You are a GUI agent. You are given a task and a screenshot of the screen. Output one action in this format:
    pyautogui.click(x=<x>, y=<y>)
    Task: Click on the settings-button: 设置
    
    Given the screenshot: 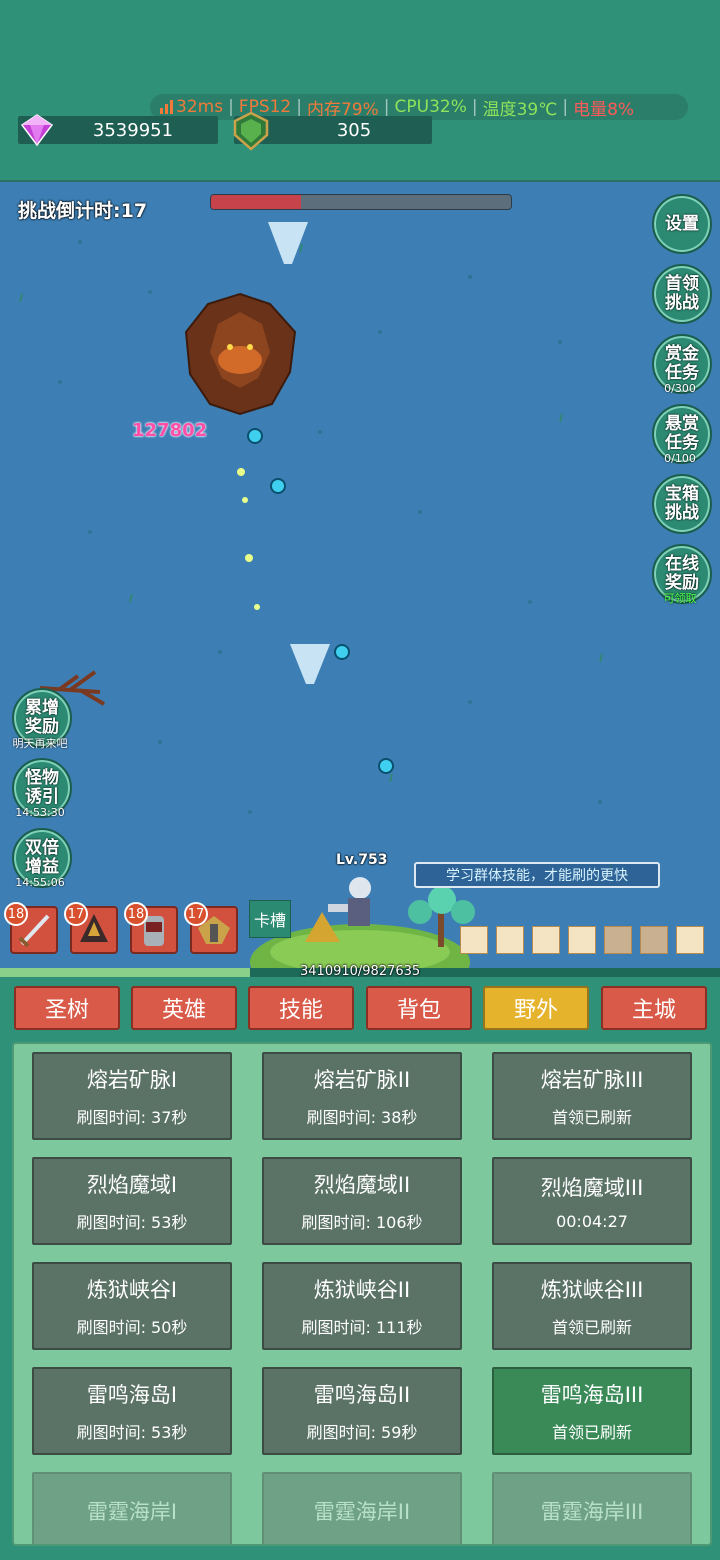 What is the action you would take?
    pyautogui.click(x=682, y=224)
    